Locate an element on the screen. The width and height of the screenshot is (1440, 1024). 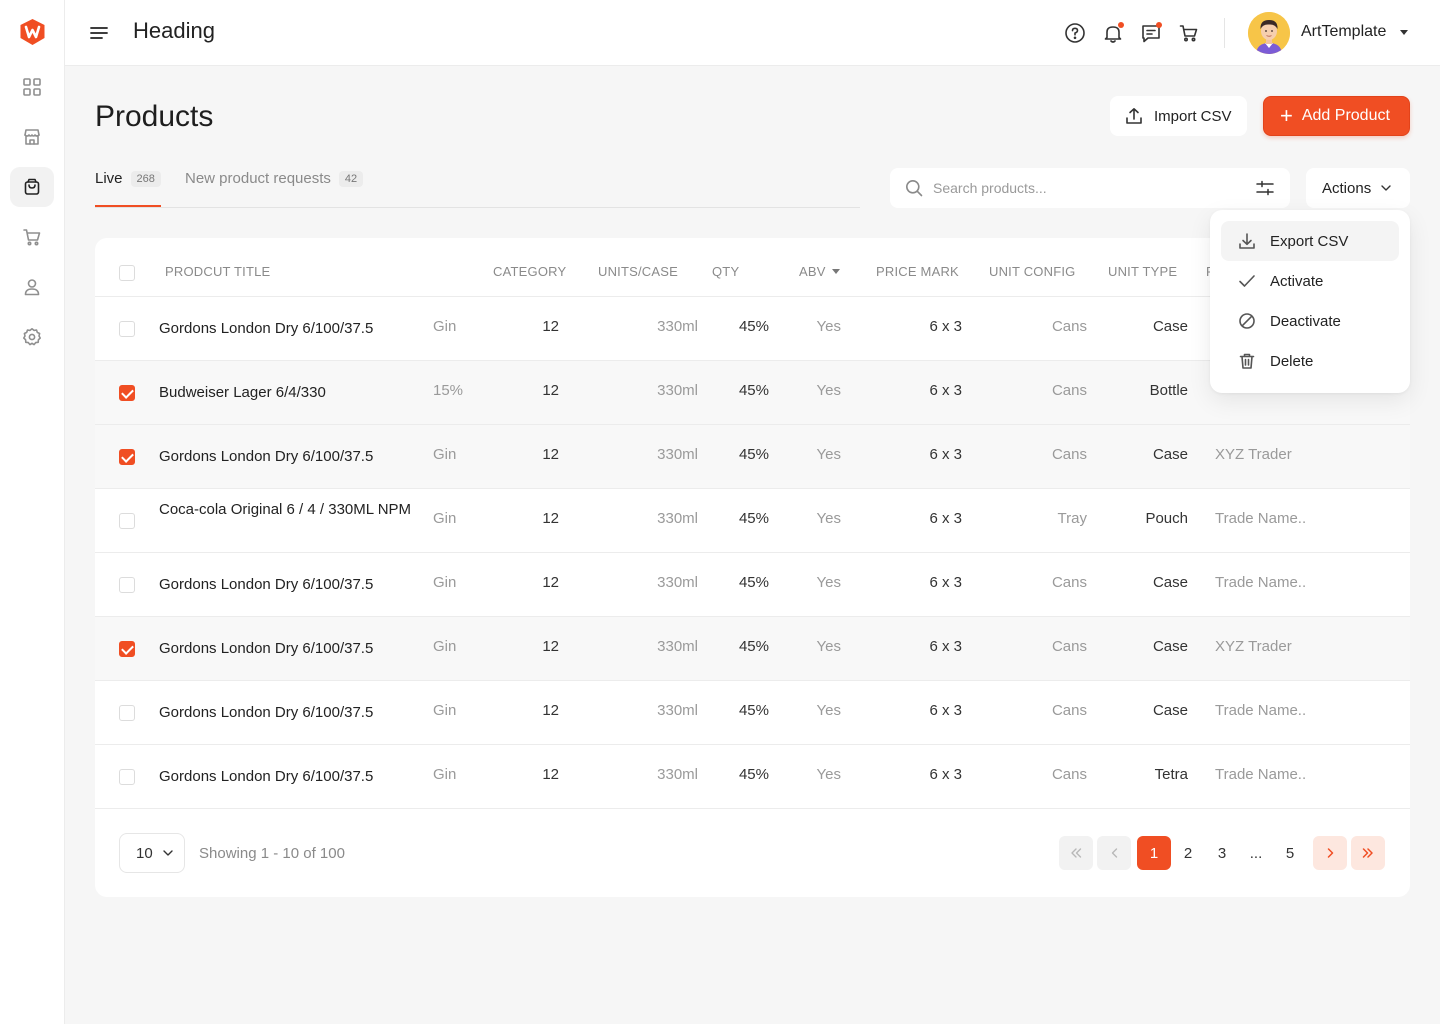
tab-new-requests: New product requests 42 is located at coordinates (274, 178).